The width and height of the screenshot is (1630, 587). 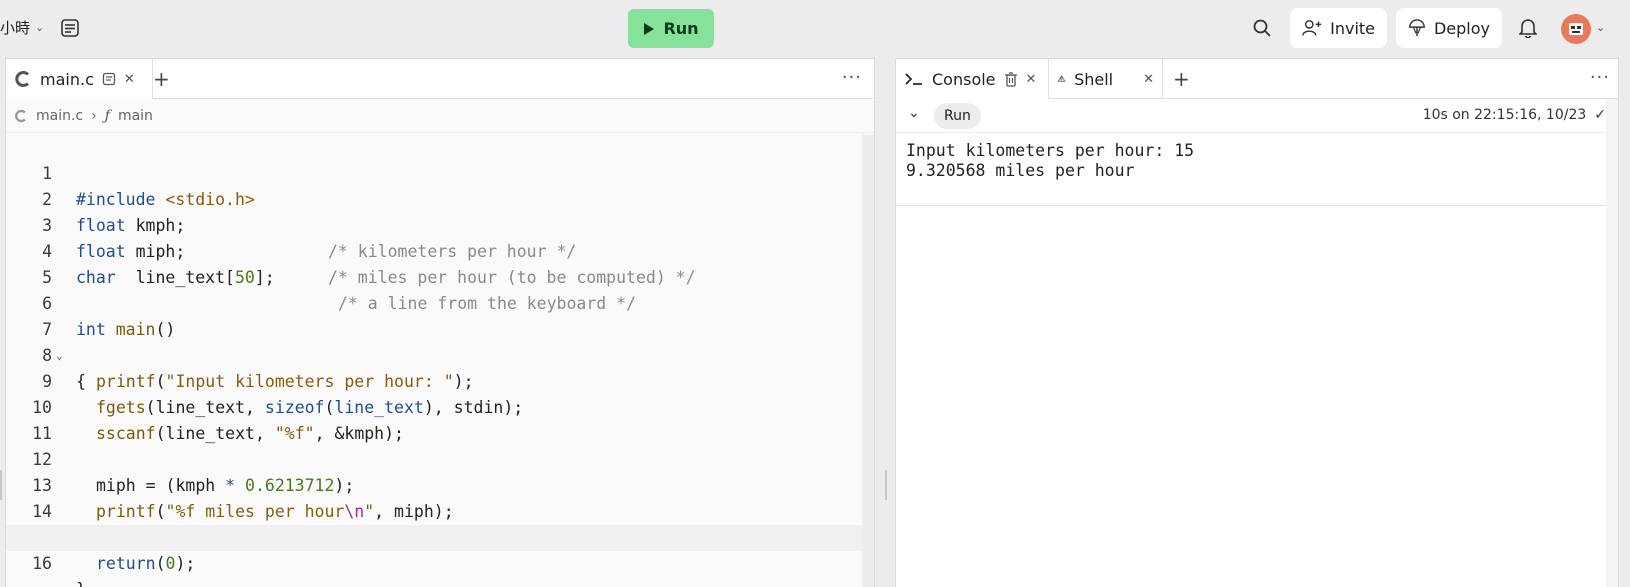 What do you see at coordinates (1, 485) in the screenshot?
I see `left-resize-handle` at bounding box center [1, 485].